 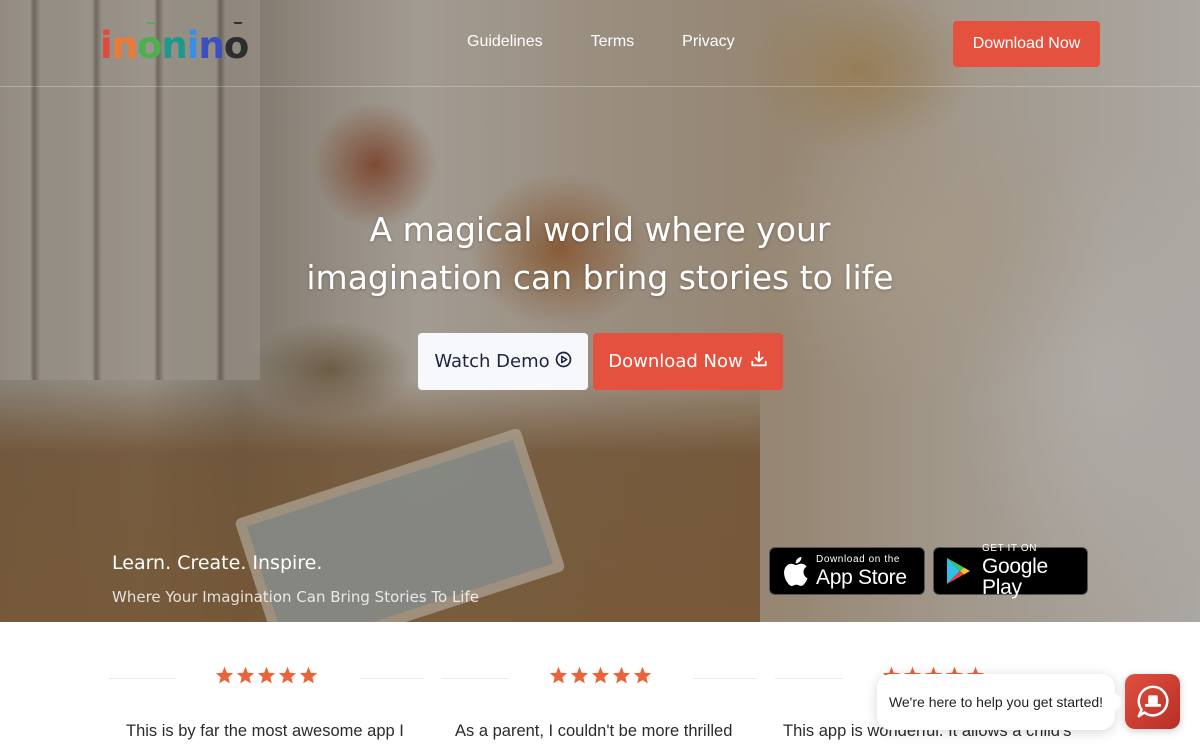 I want to click on brand-logo: inonino, so click(x=174, y=44).